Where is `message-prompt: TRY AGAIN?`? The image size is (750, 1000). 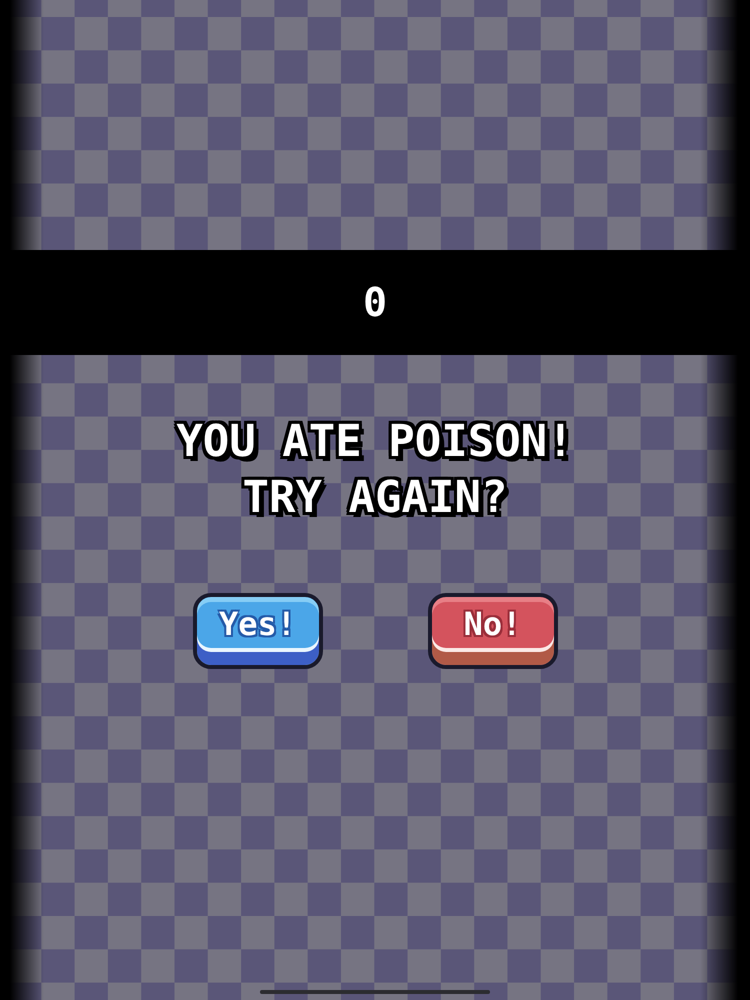 message-prompt: TRY AGAIN? is located at coordinates (375, 498).